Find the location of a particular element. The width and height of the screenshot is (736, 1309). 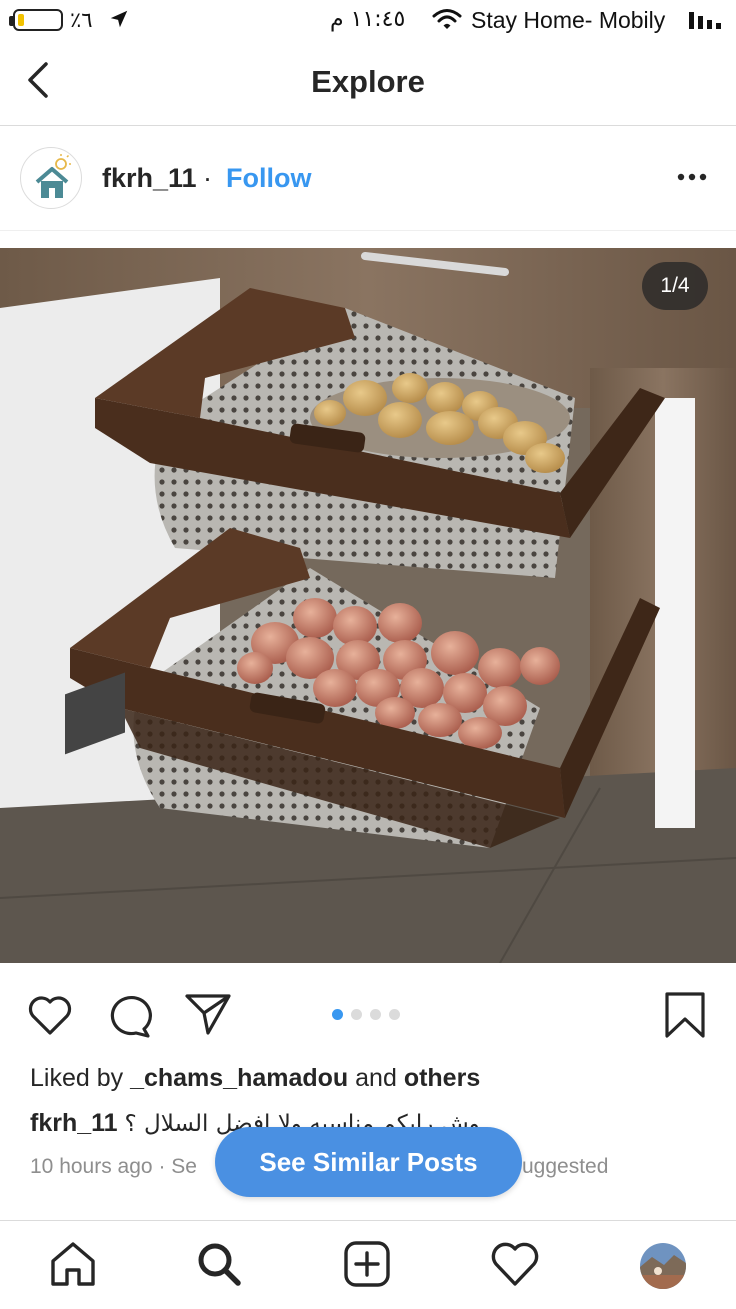

carousel-counter: 1/4 is located at coordinates (675, 286).